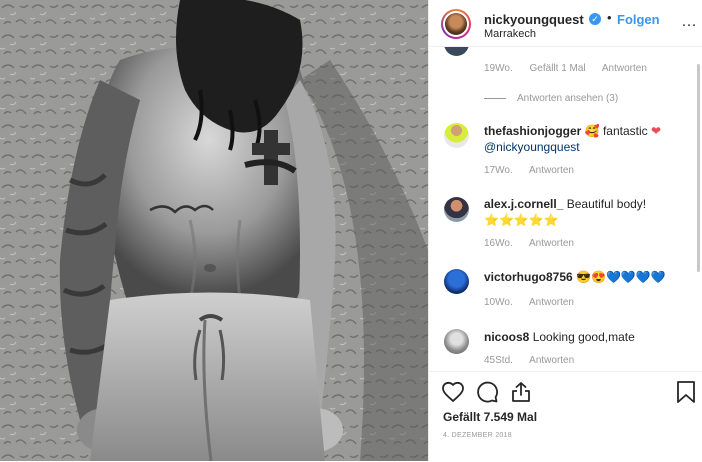 This screenshot has height=462, width=702. Describe the element at coordinates (506, 337) in the screenshot. I see `comment-username: nicoos8` at that location.